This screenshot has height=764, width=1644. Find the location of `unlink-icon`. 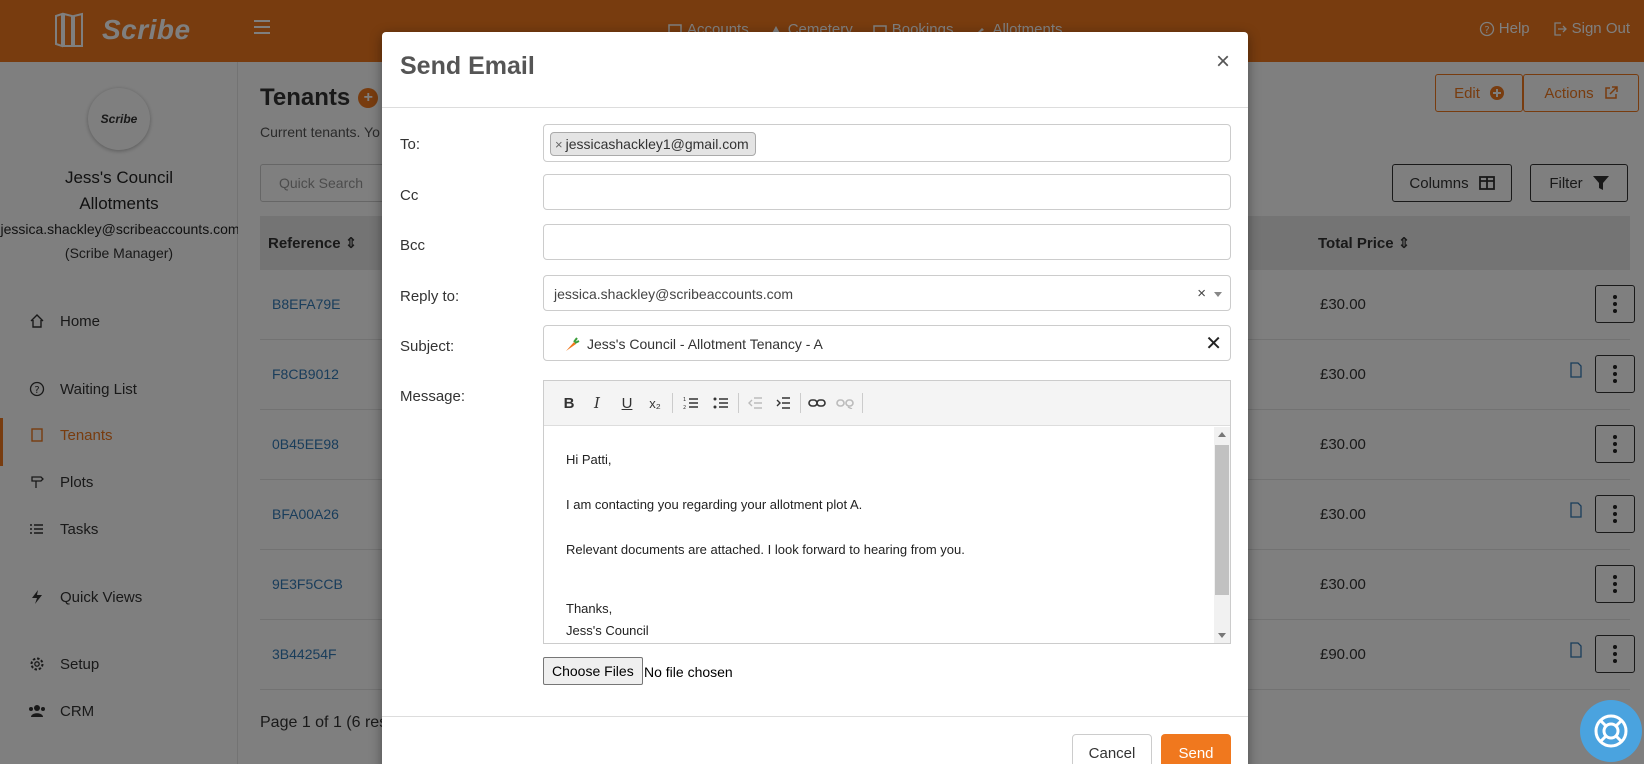

unlink-icon is located at coordinates (845, 403).